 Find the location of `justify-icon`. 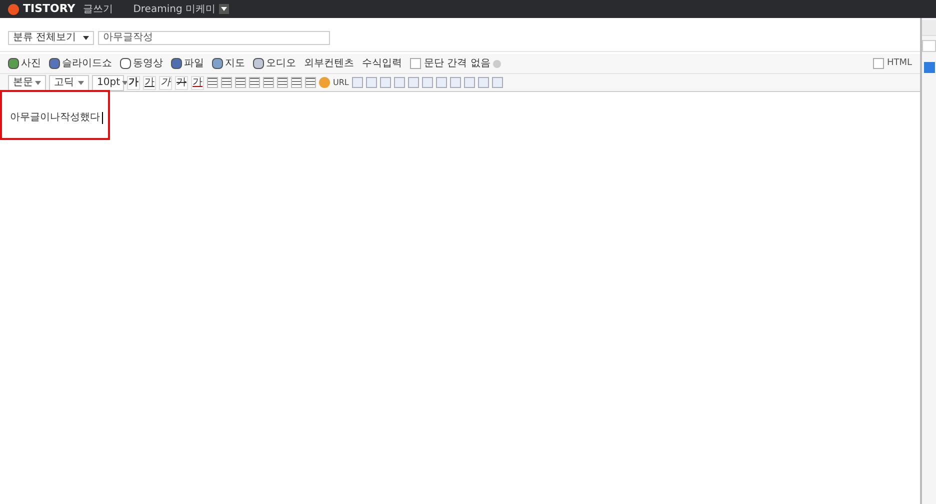

justify-icon is located at coordinates (254, 82).